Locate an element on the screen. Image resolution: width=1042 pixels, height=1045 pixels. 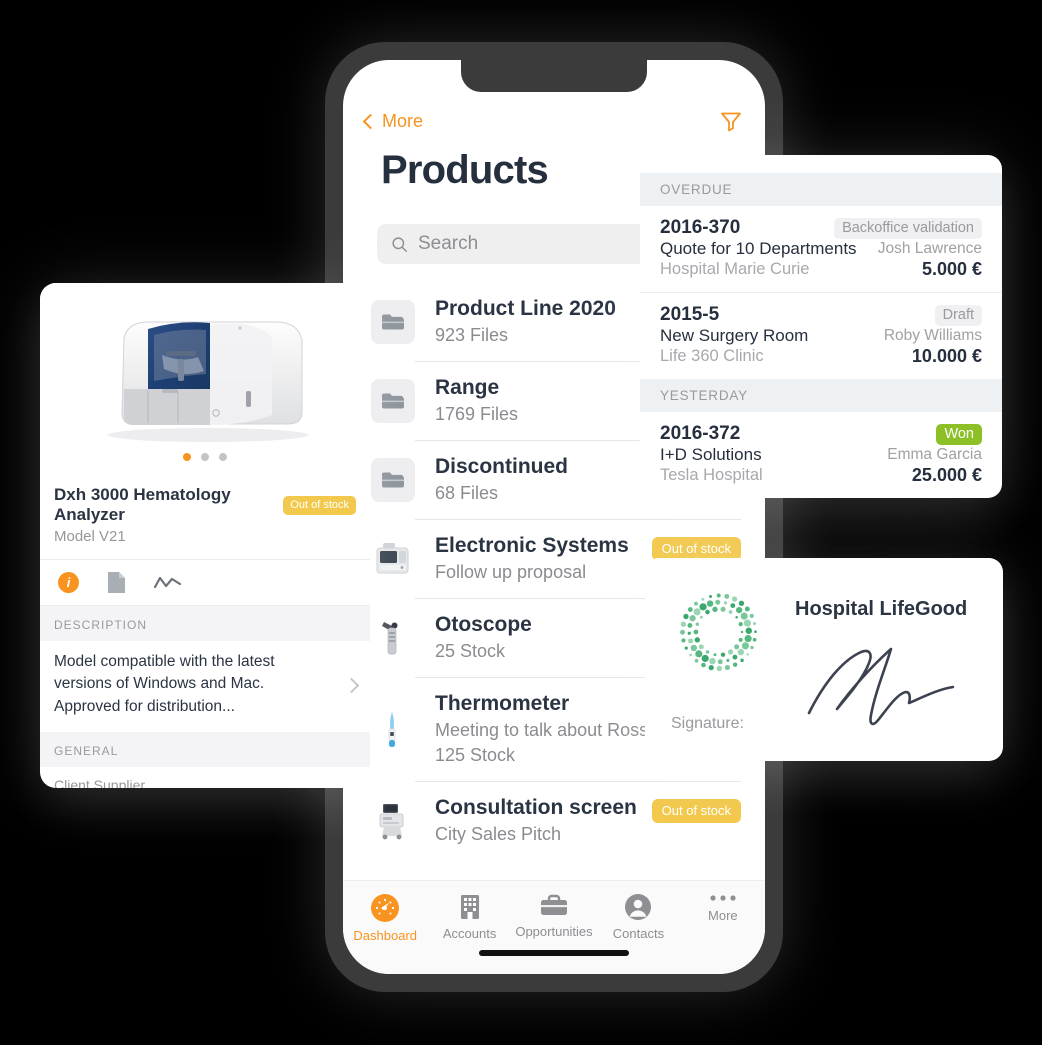
ultrasound-photo is located at coordinates (391, 821).